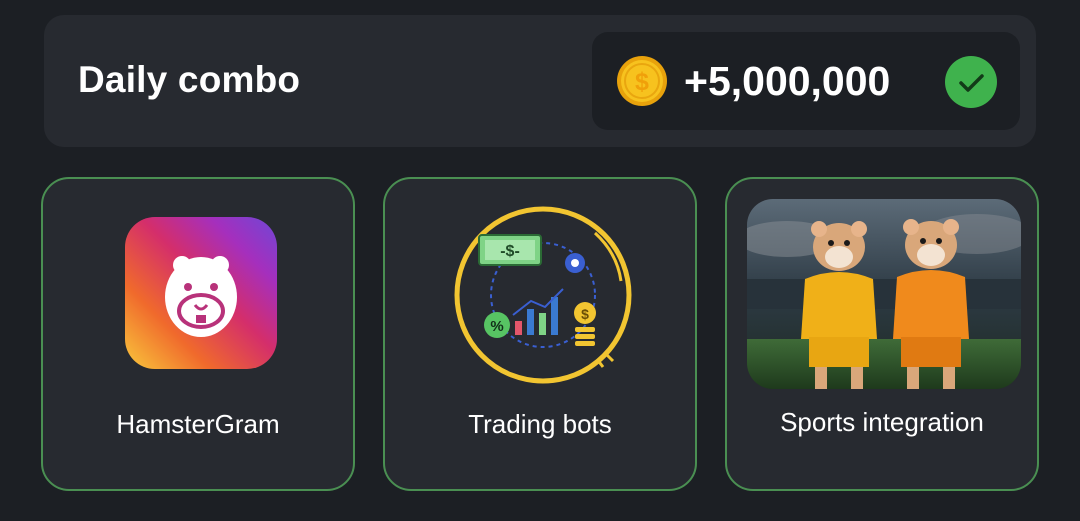  I want to click on trading-bots-illustration: -$- % $, so click(543, 295).